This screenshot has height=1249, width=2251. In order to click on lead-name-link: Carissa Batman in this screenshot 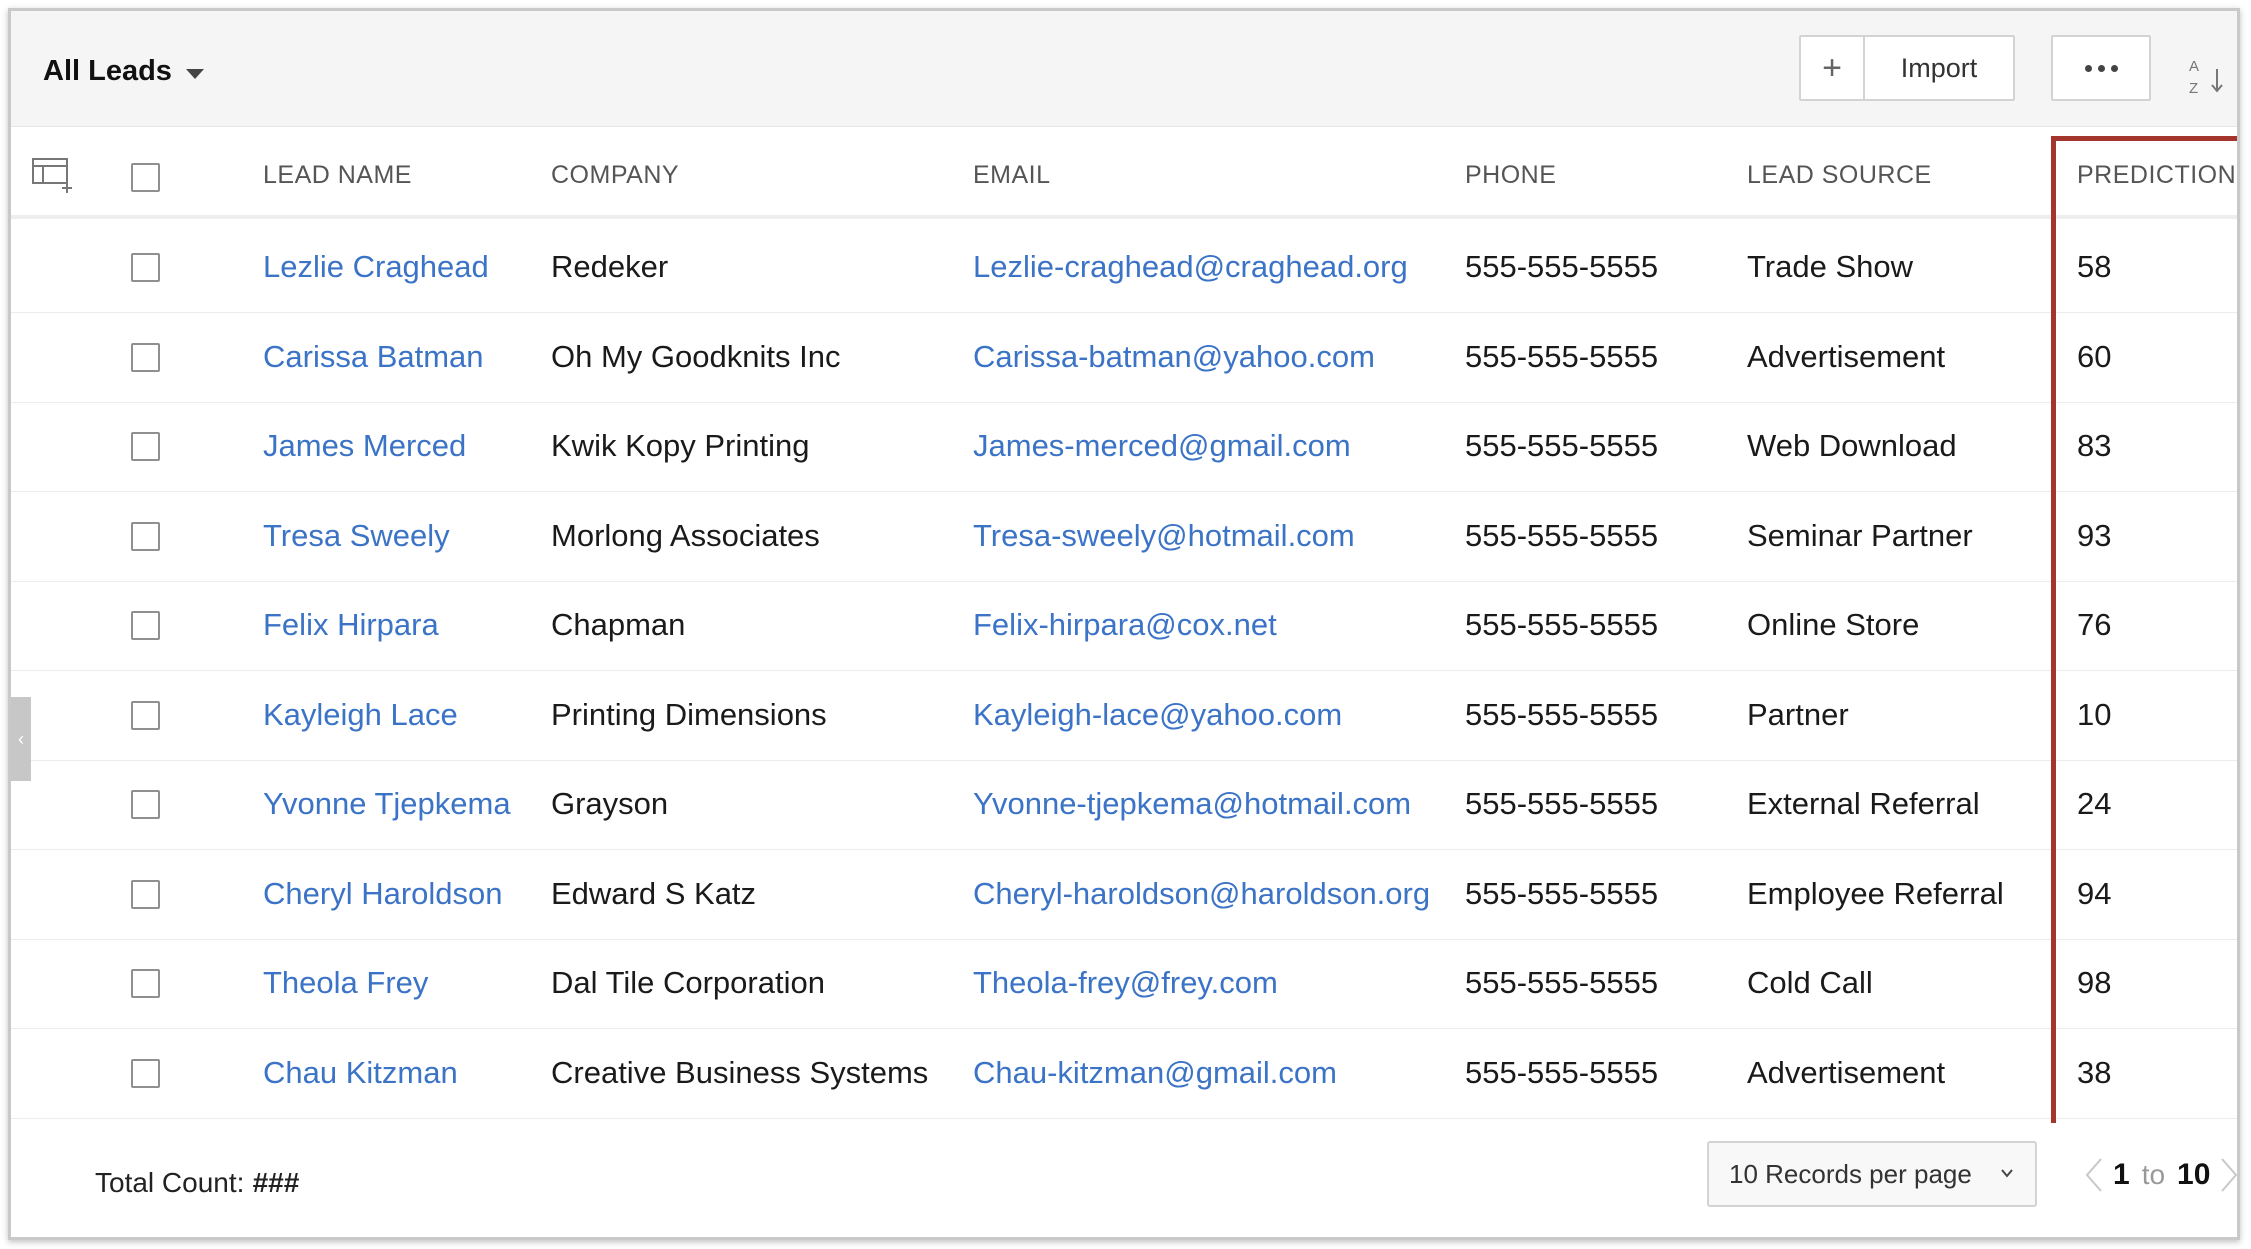, I will do `click(373, 357)`.